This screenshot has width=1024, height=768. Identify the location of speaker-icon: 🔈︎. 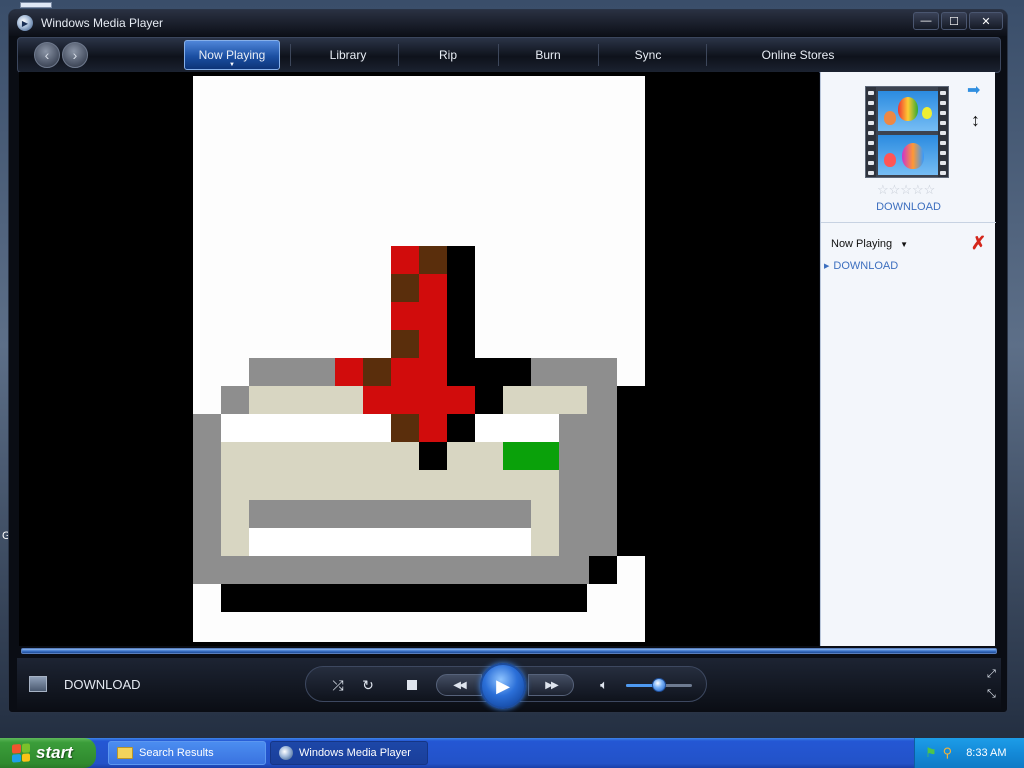
(604, 685).